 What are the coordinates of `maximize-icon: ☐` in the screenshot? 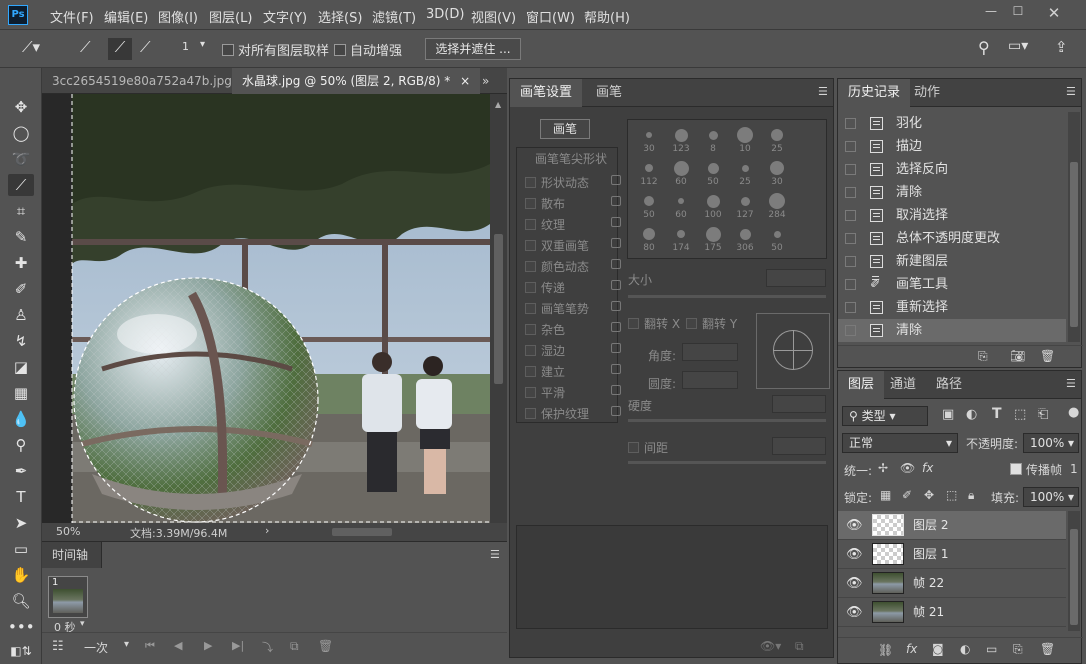 It's located at (1018, 12).